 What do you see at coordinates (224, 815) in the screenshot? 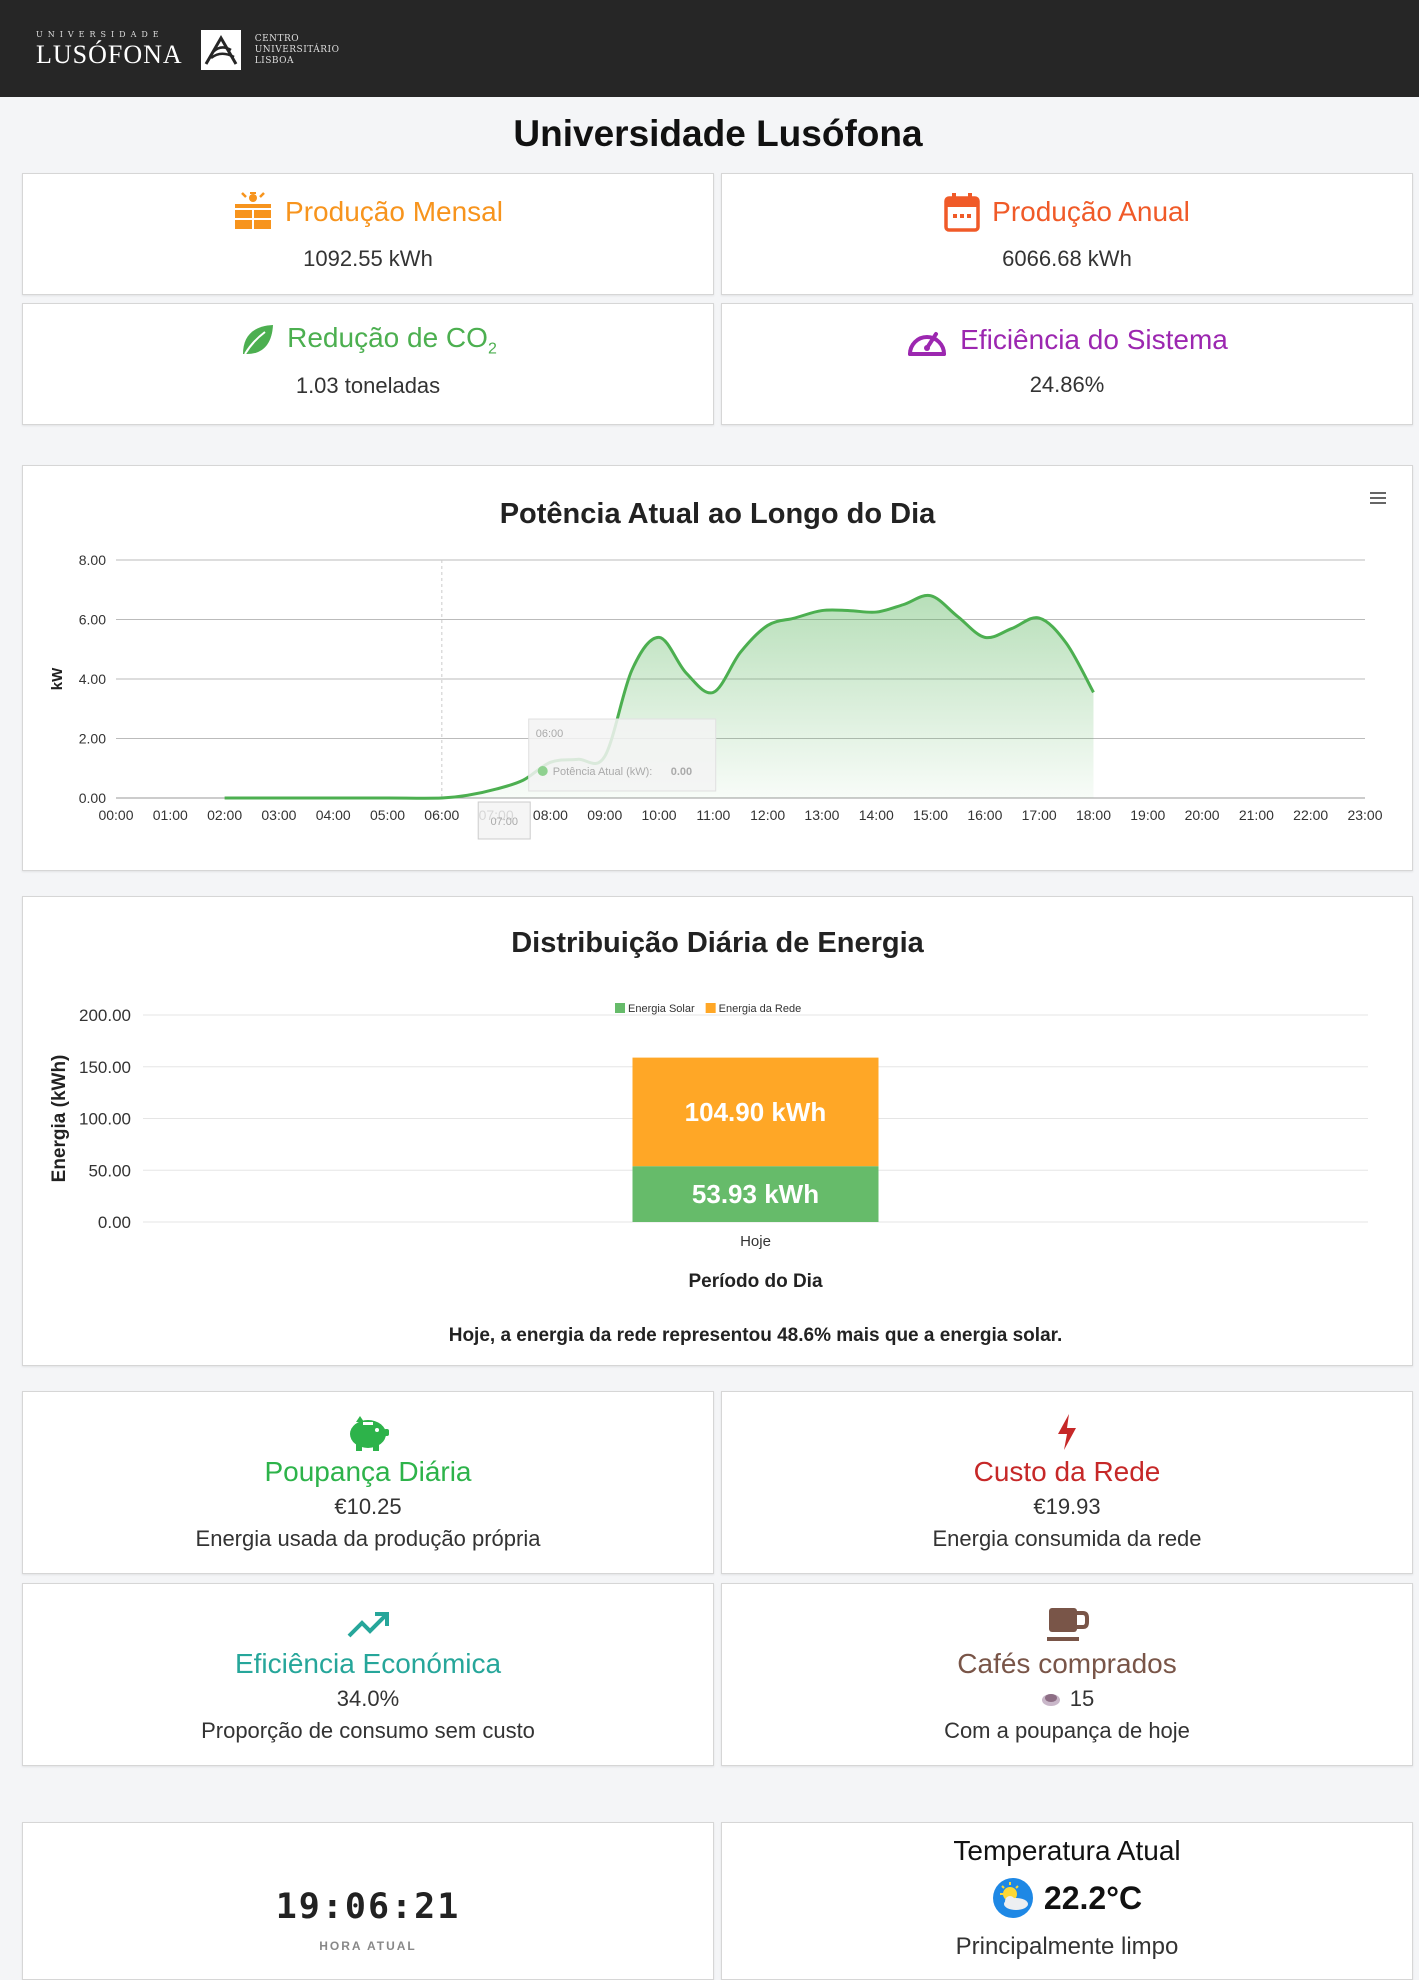
I see `x-tick-label: 02:00` at bounding box center [224, 815].